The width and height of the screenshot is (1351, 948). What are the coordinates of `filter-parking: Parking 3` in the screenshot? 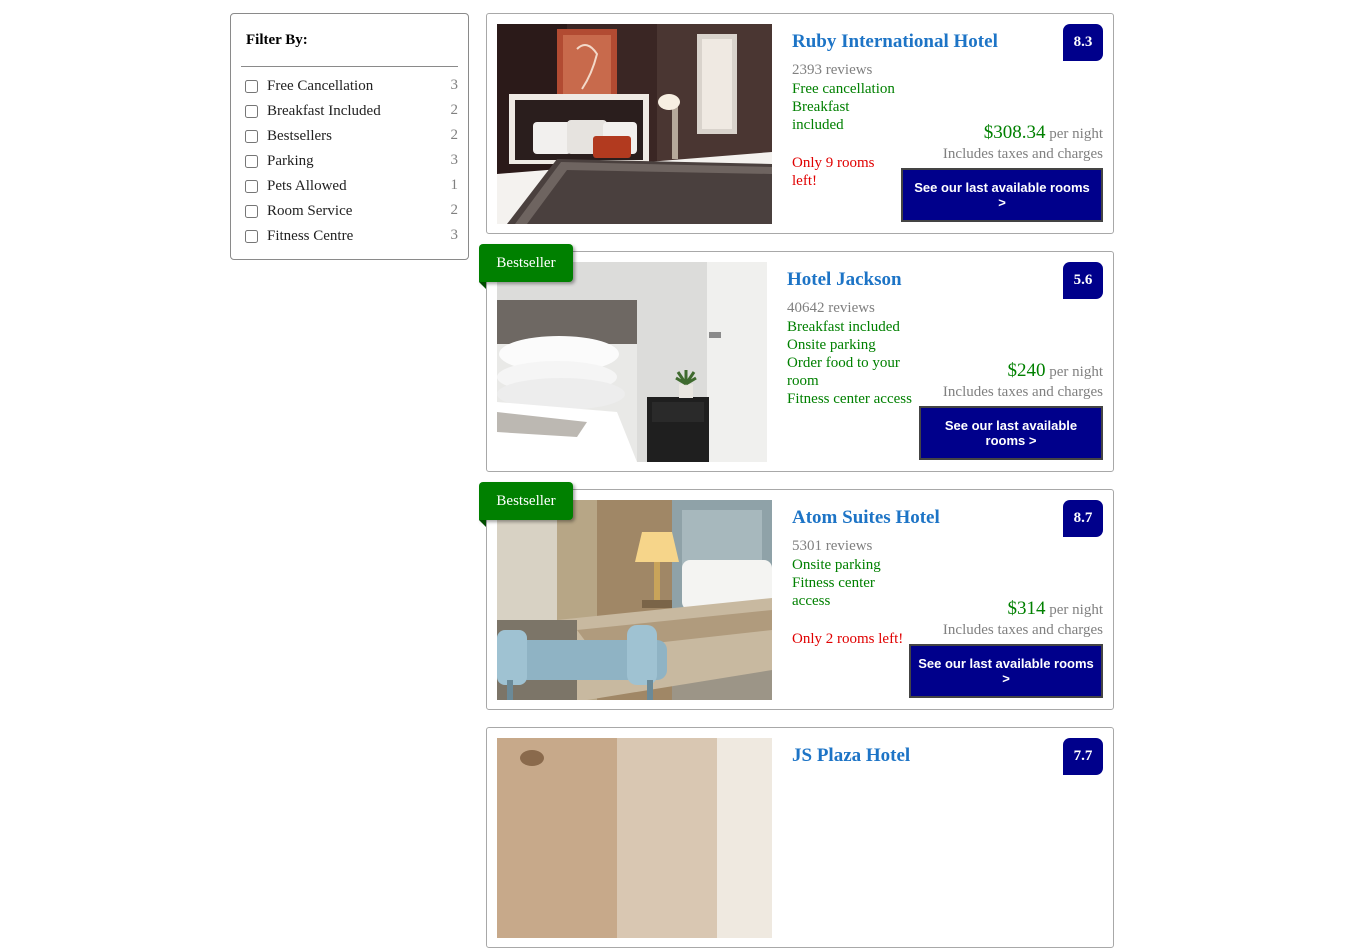 It's located at (350, 165).